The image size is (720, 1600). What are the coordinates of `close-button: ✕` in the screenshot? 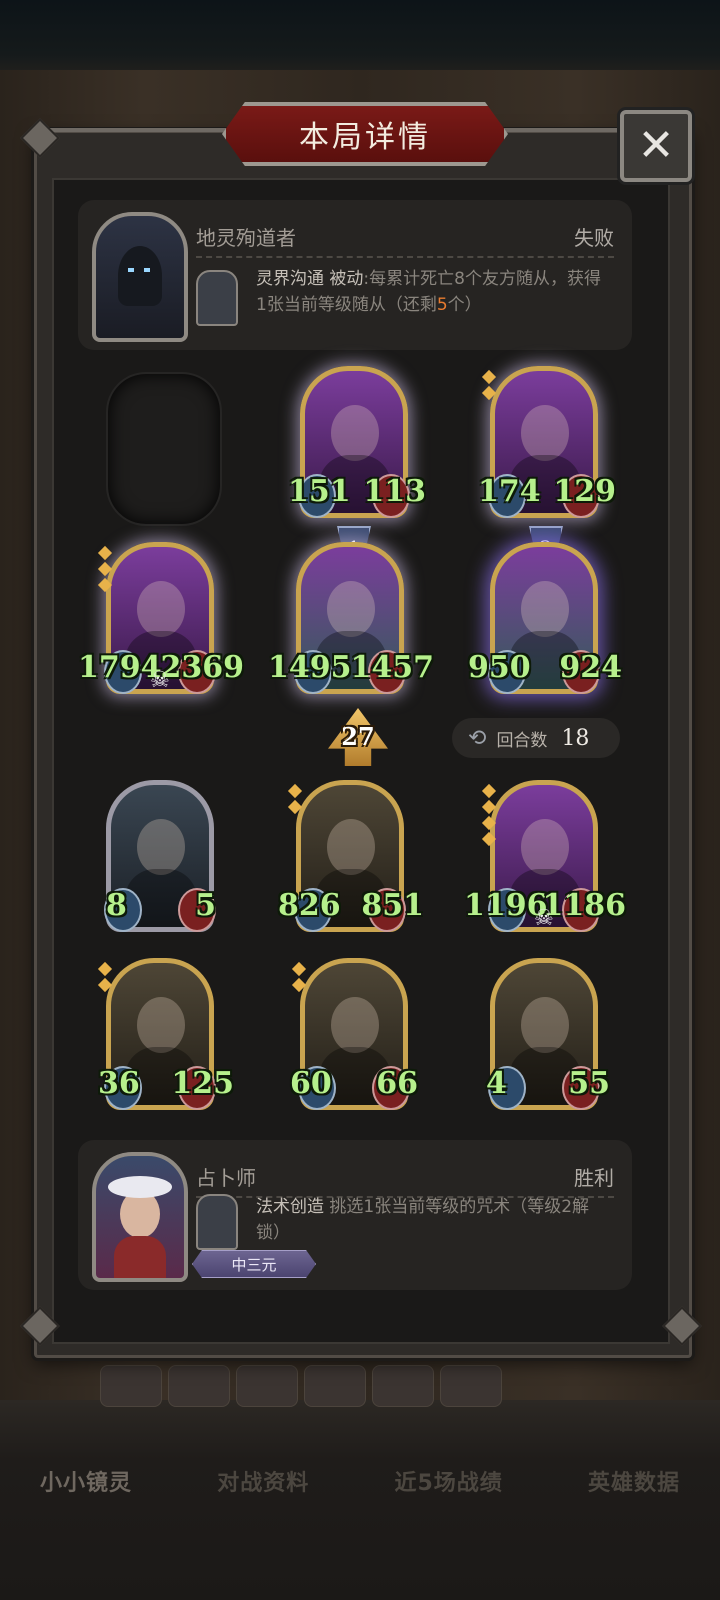 It's located at (656, 146).